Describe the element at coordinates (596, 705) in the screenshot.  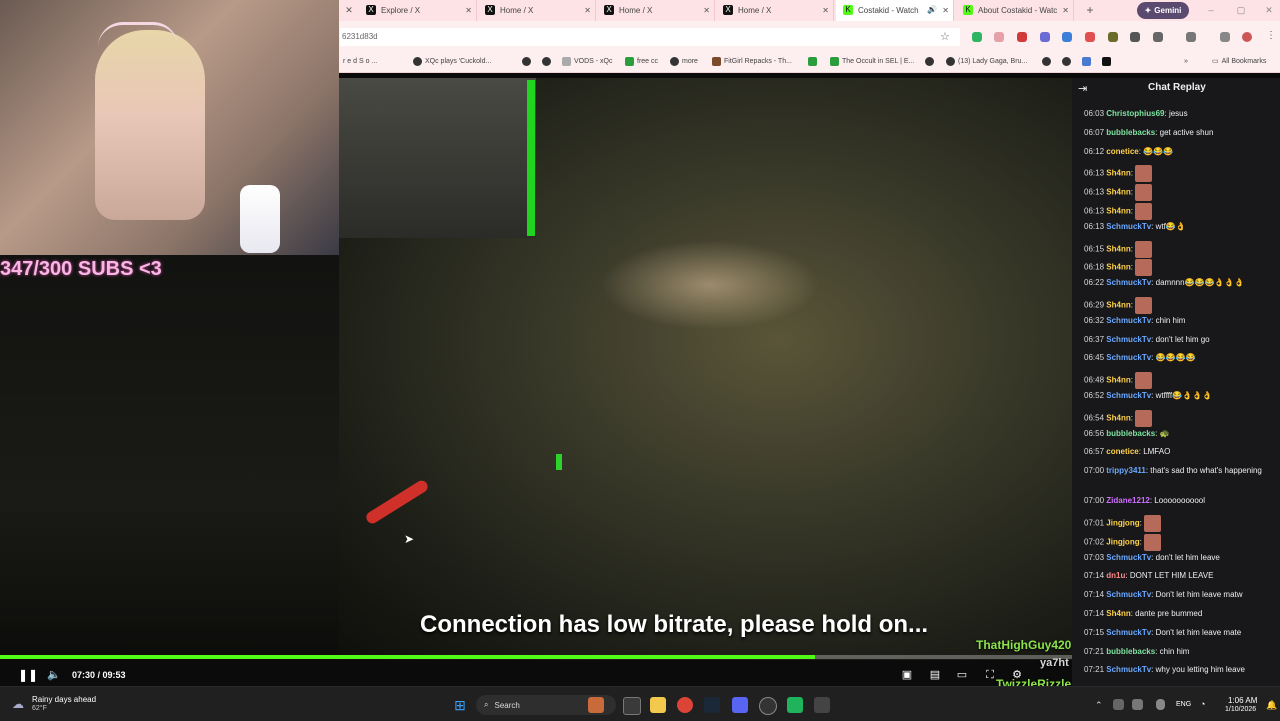
I see `search-highlight-icon` at that location.